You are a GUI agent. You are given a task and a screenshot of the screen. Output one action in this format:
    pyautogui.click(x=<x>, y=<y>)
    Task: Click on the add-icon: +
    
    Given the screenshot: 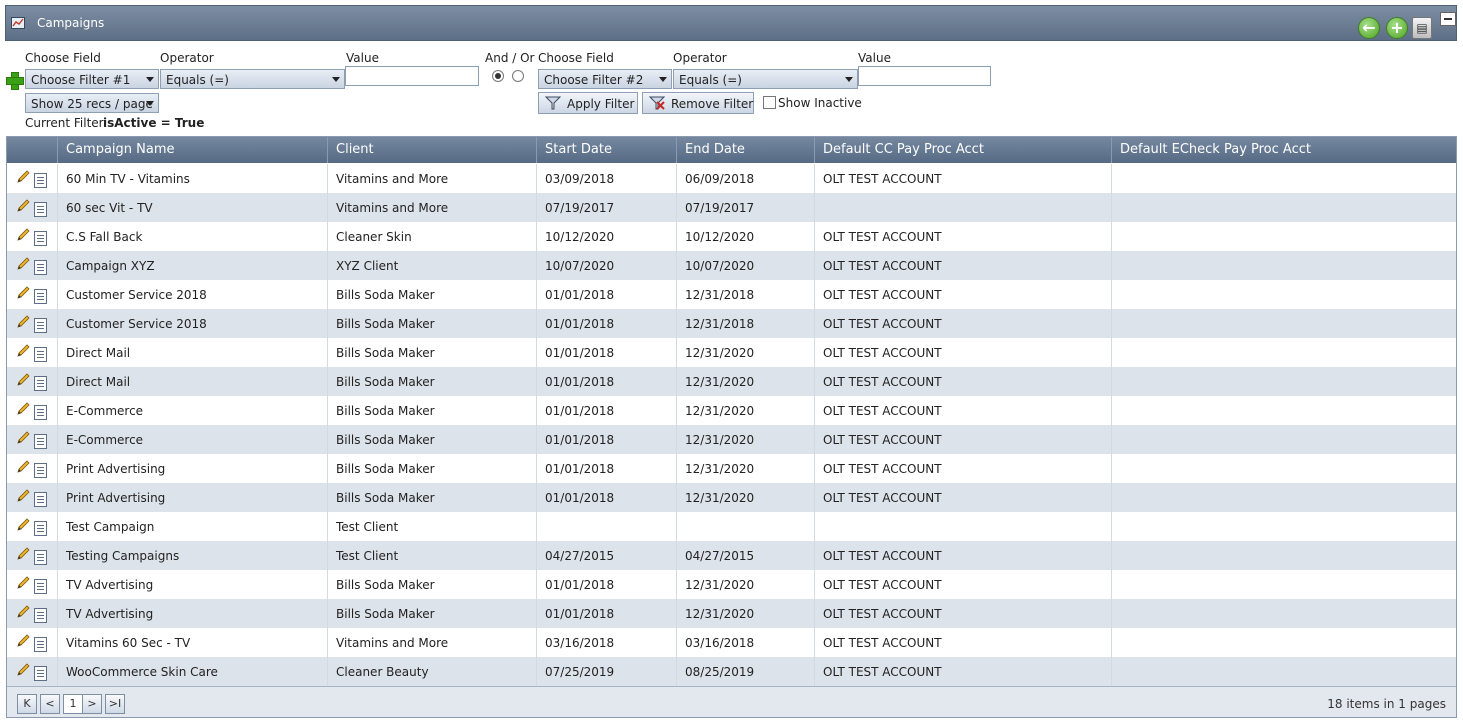 What is the action you would take?
    pyautogui.click(x=1397, y=28)
    